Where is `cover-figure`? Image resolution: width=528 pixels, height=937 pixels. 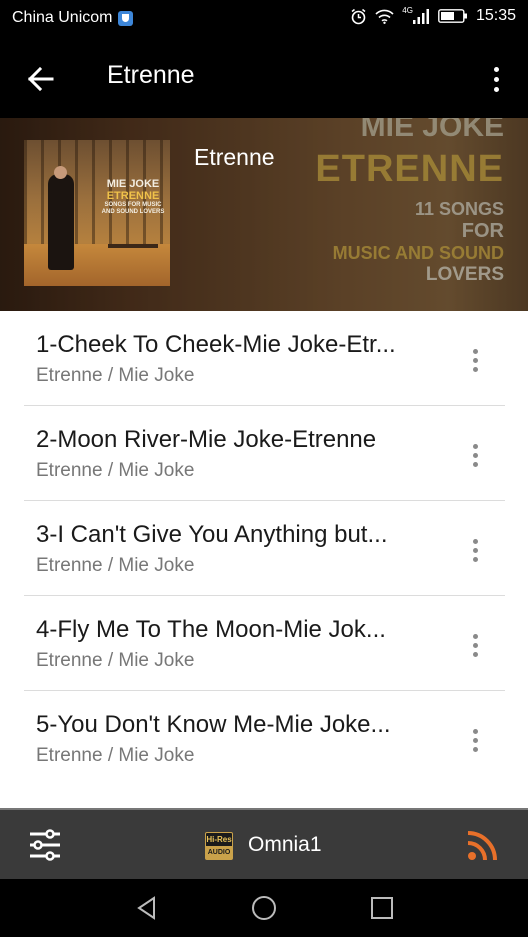 cover-figure is located at coordinates (61, 218).